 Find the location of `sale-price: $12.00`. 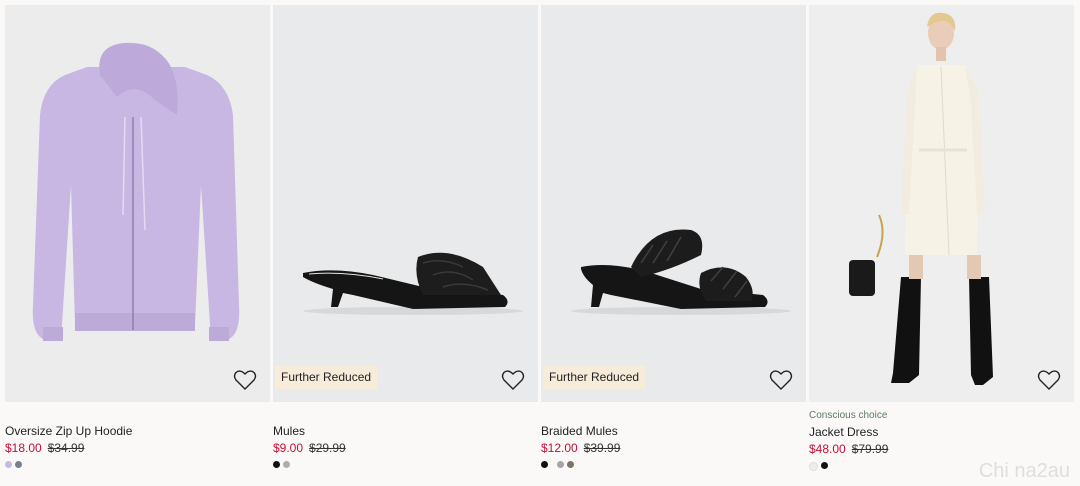

sale-price: $12.00 is located at coordinates (559, 448).